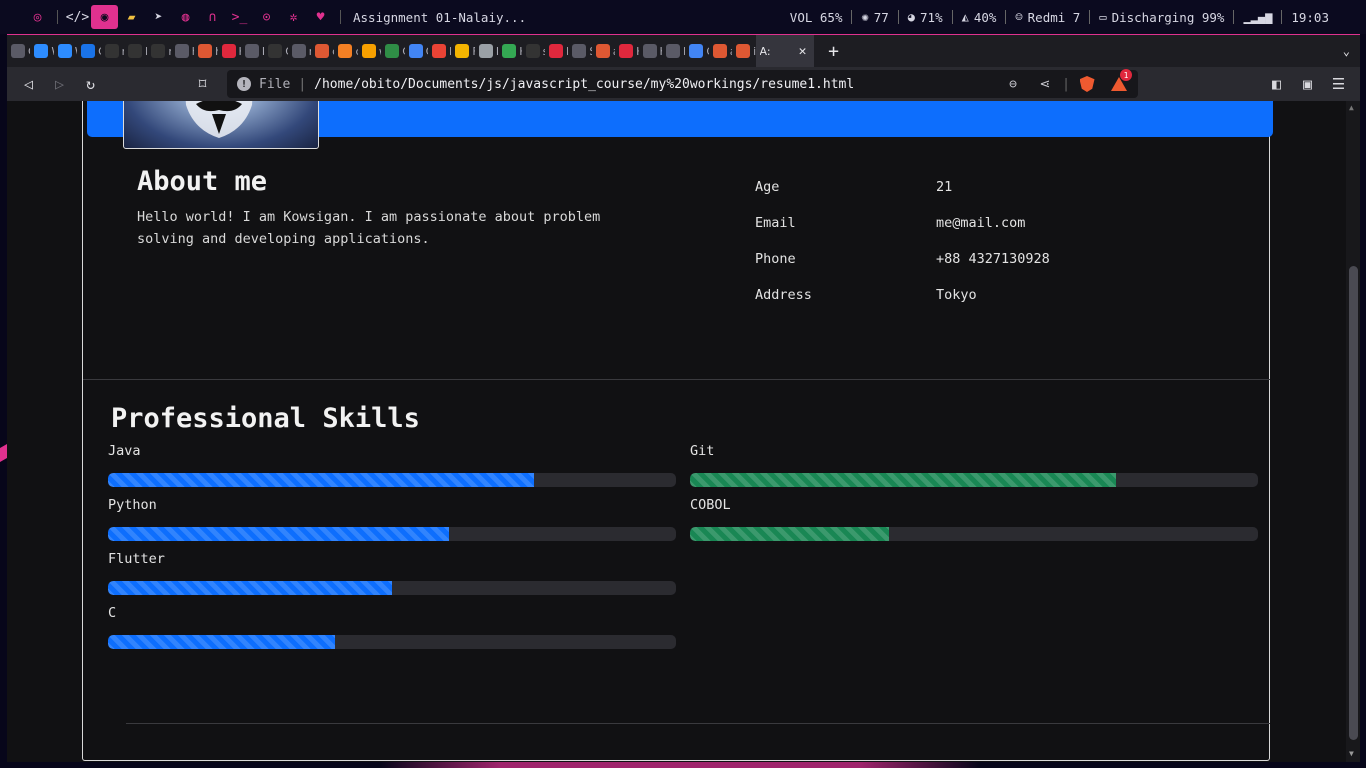 The width and height of the screenshot is (1366, 768). I want to click on brave-rewards-icon: 1, so click(1119, 83).